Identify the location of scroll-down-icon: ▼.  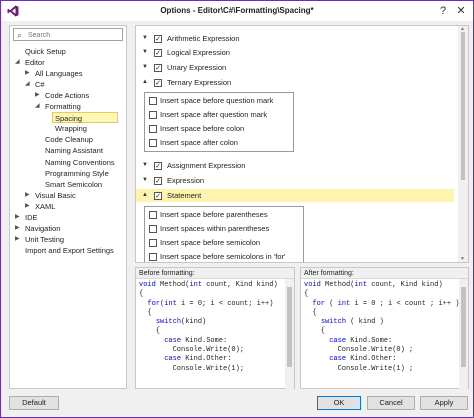
(462, 259).